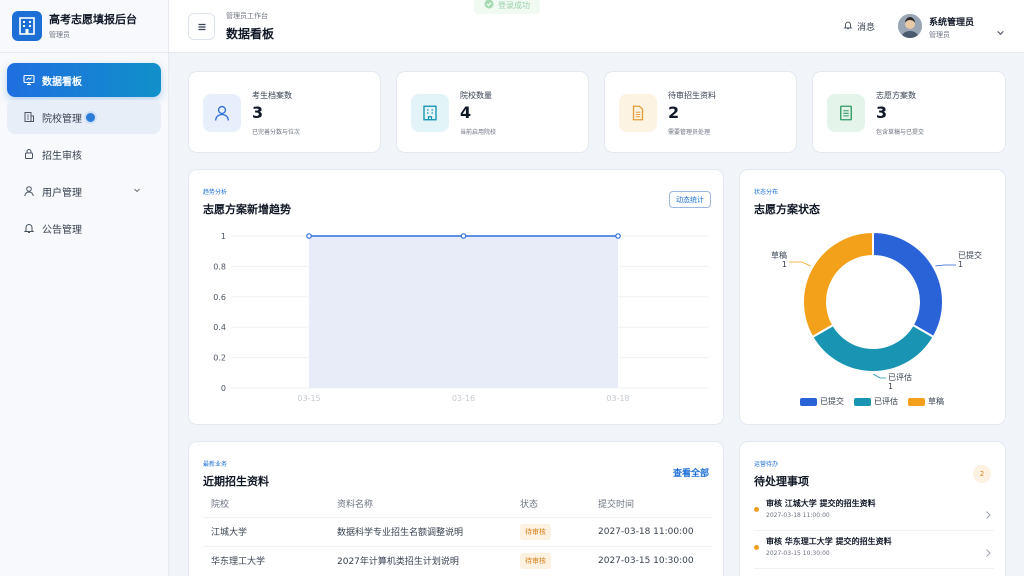 Image resolution: width=1024 pixels, height=576 pixels. I want to click on page-title: 数据看板, so click(250, 34).